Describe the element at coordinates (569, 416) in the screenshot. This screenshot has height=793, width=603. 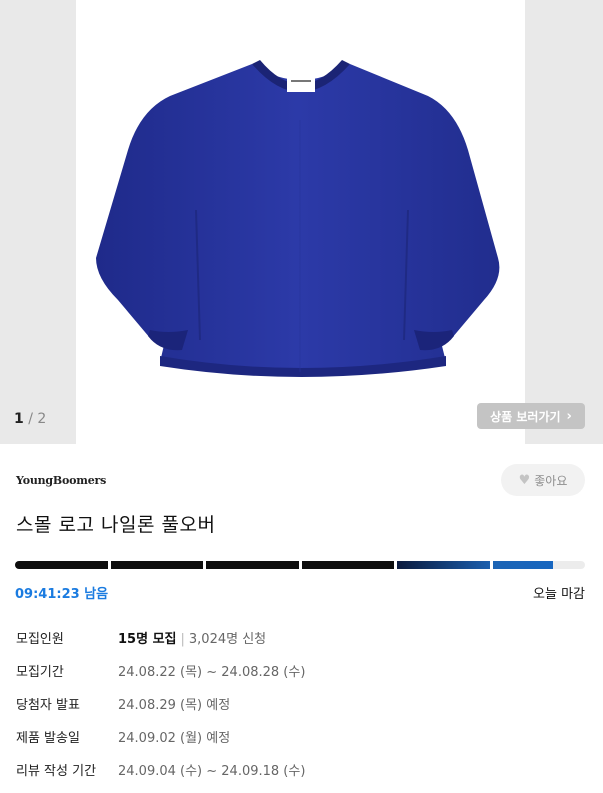
I see `chevron-right-icon: ›` at that location.